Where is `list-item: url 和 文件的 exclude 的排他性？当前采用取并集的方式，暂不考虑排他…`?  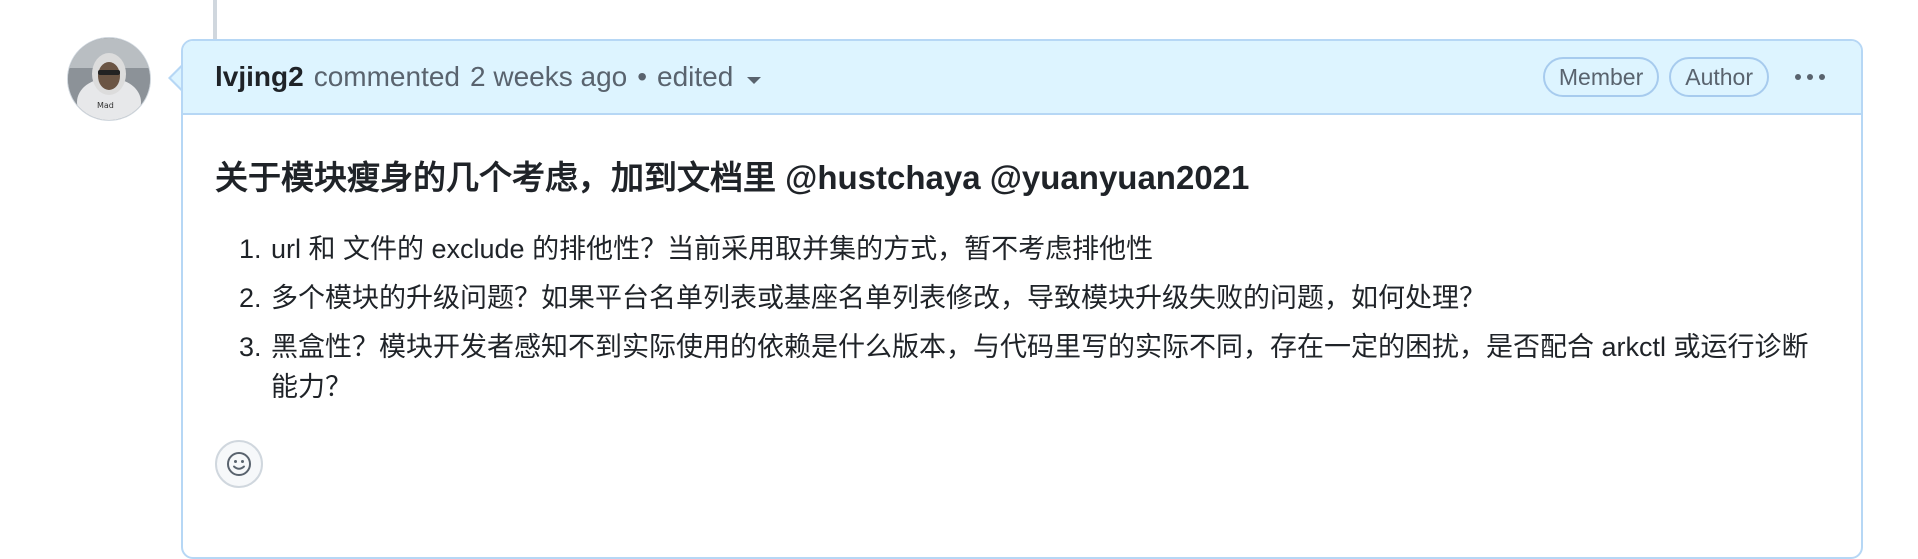 list-item: url 和 文件的 exclude 的排他性？当前采用取并集的方式，暂不考虑排他… is located at coordinates (1049, 249).